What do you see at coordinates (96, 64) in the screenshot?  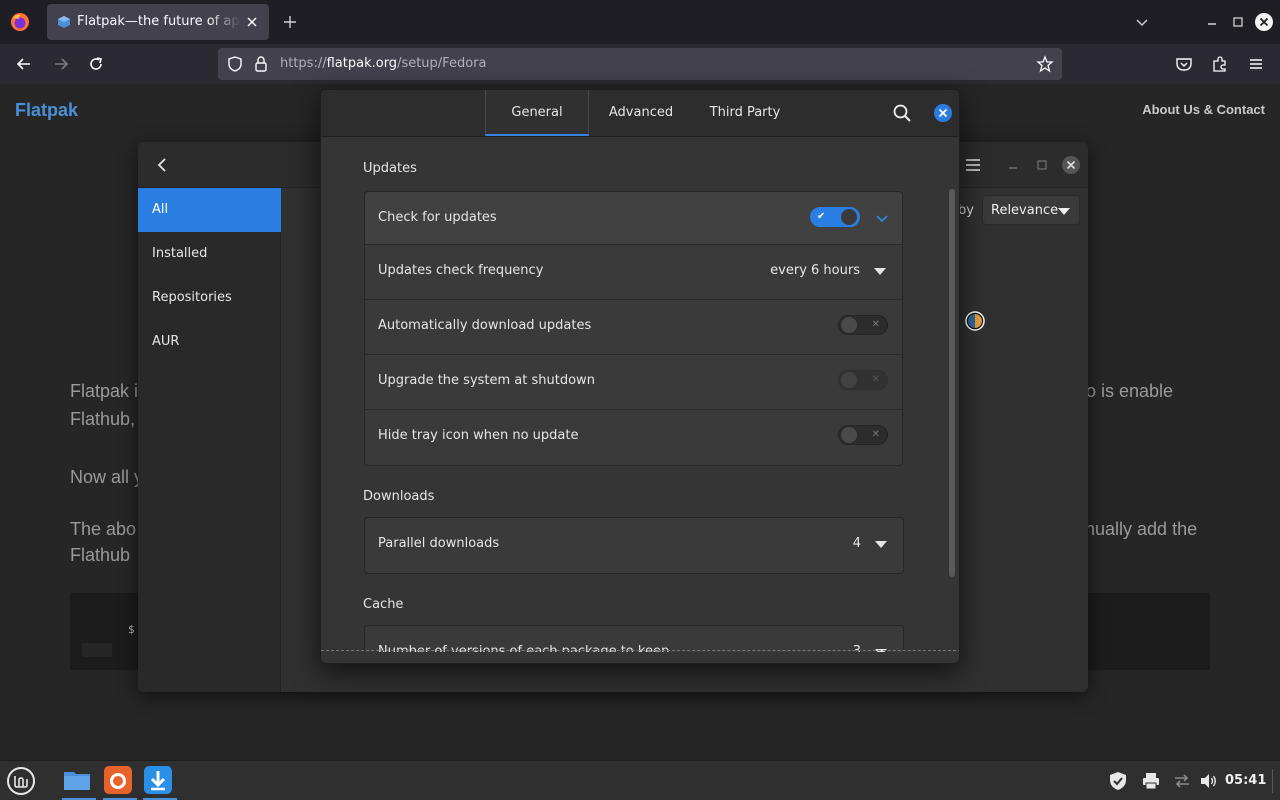 I see `reload-icon` at bounding box center [96, 64].